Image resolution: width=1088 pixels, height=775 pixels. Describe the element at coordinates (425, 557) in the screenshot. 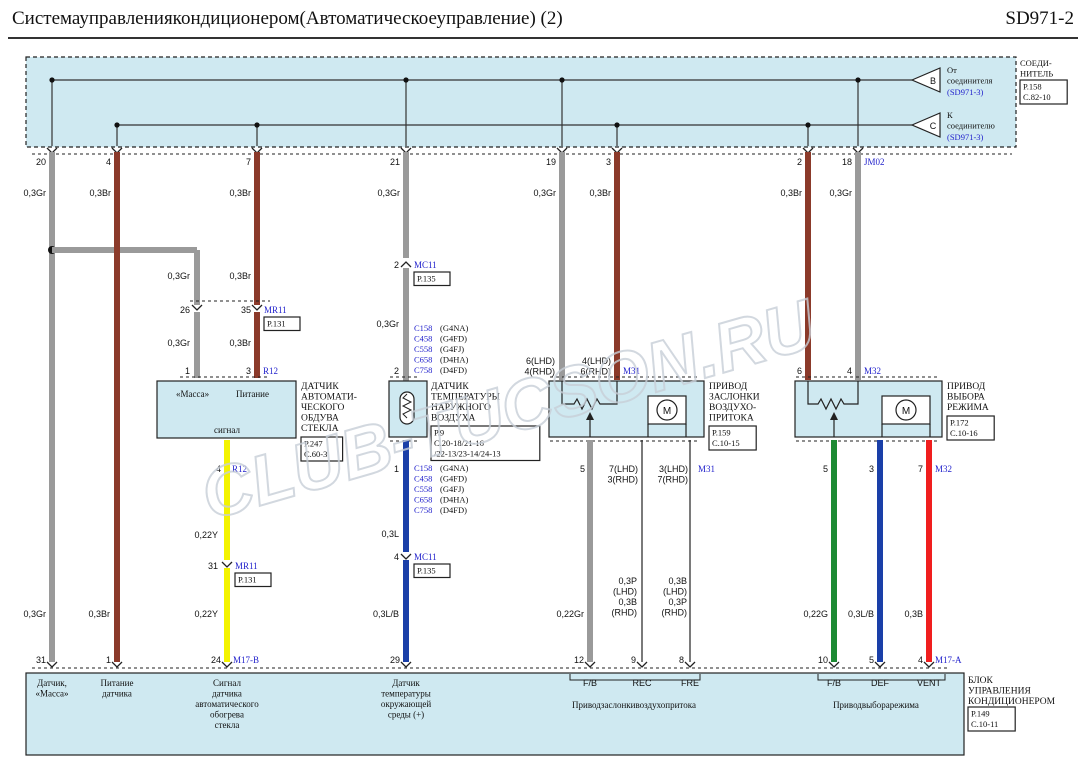

I see `connector-code: MC11` at that location.